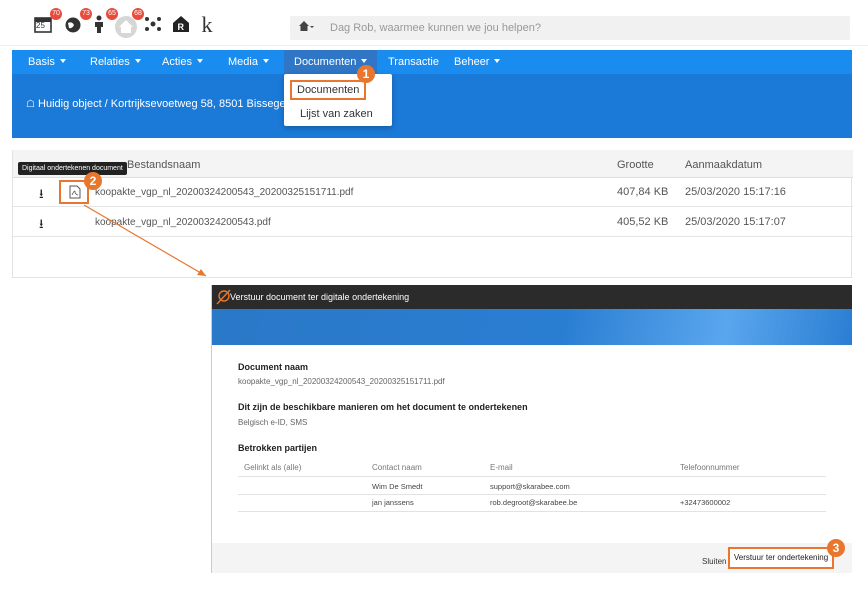 This screenshot has height=593, width=868. What do you see at coordinates (714, 561) in the screenshot?
I see `close-button: Sluiten` at bounding box center [714, 561].